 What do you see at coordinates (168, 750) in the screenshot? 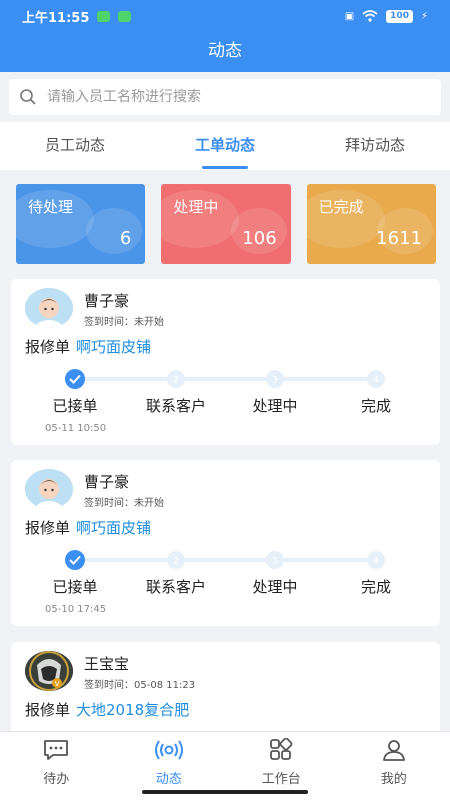
I see `broadcast-icon` at bounding box center [168, 750].